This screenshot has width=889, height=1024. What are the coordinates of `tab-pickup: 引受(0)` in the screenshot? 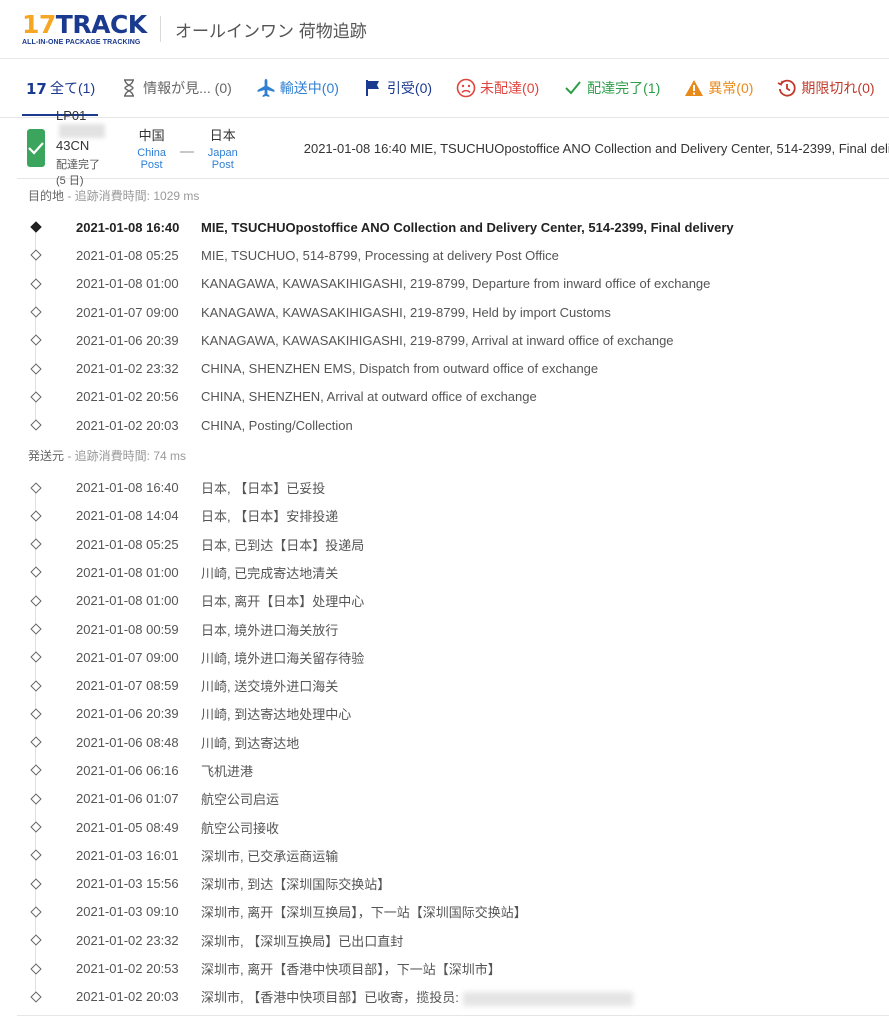 It's located at (397, 88).